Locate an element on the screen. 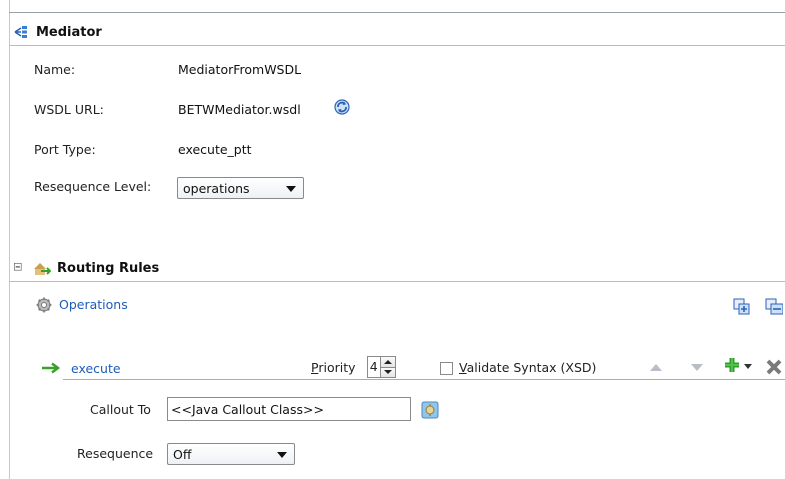 This screenshot has height=479, width=785. priority-label: Priority is located at coordinates (333, 367).